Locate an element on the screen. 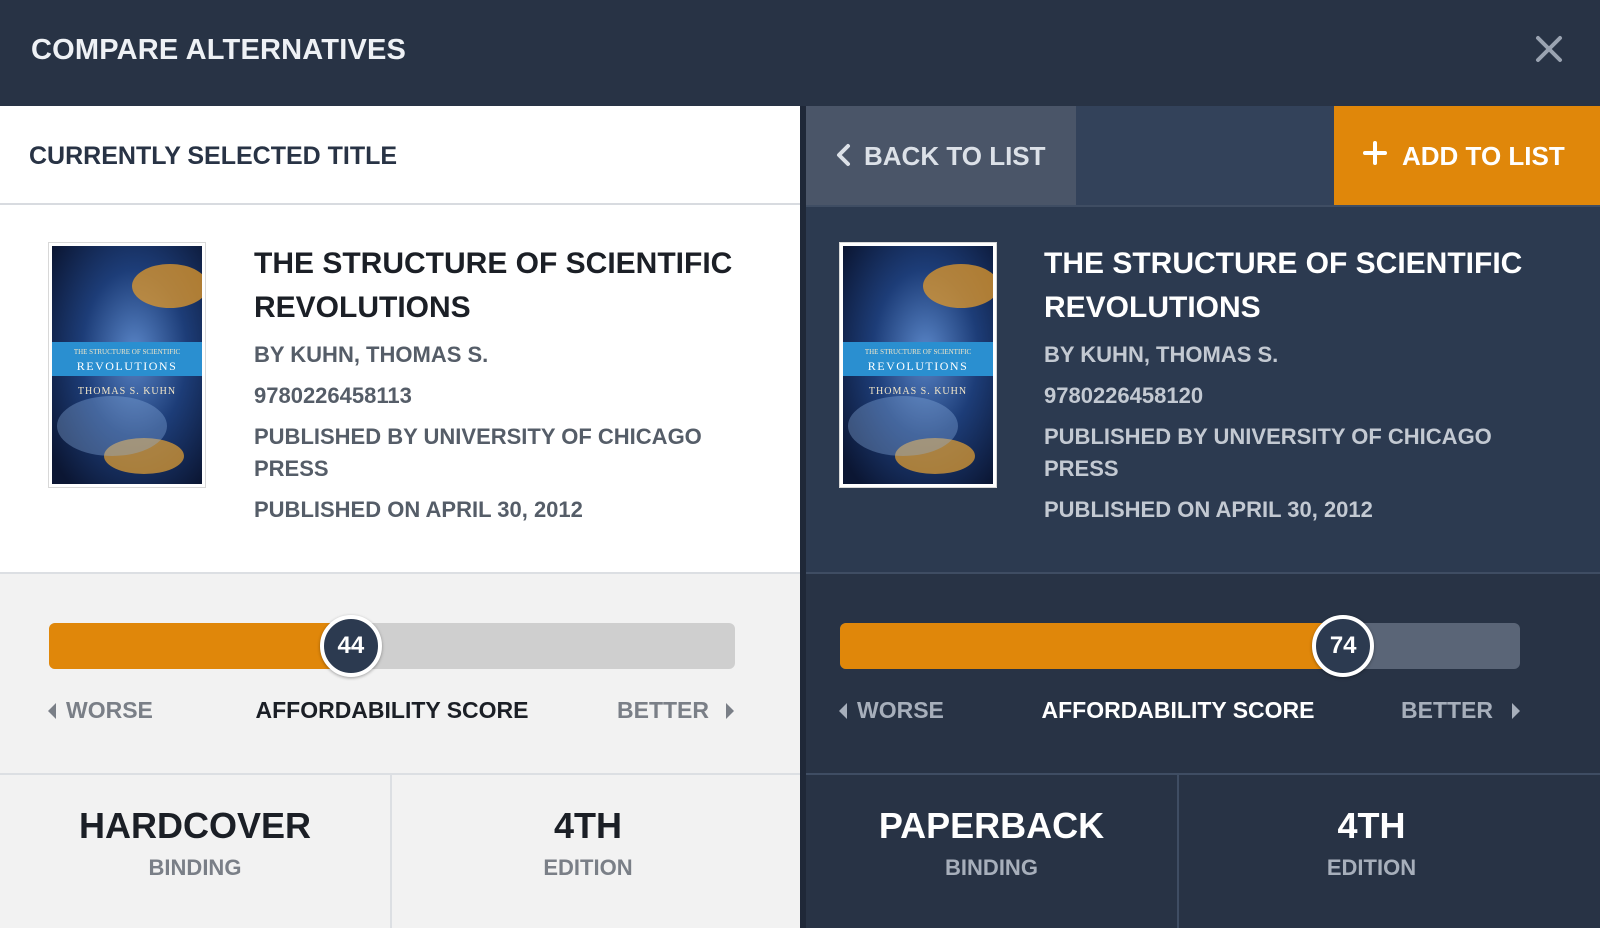 This screenshot has width=1600, height=928. book-isbn: 9780226458113 is located at coordinates (333, 395).